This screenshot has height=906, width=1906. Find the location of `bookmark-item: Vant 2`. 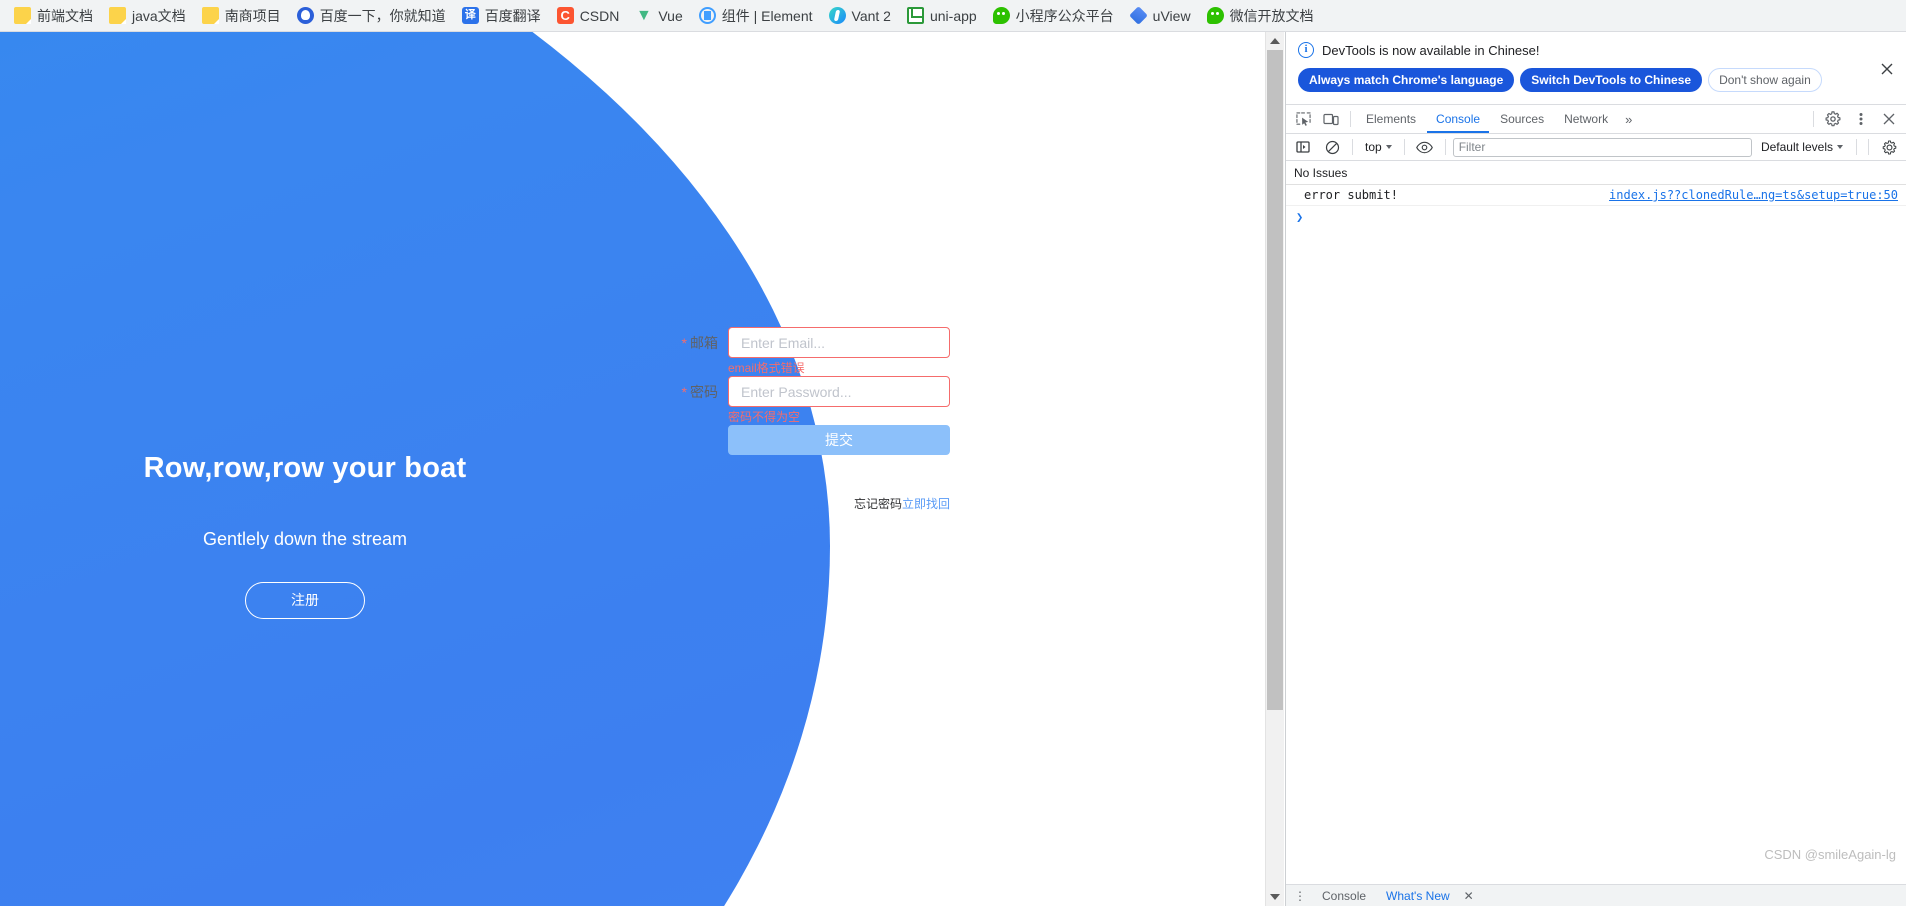

bookmark-item: Vant 2 is located at coordinates (860, 15).